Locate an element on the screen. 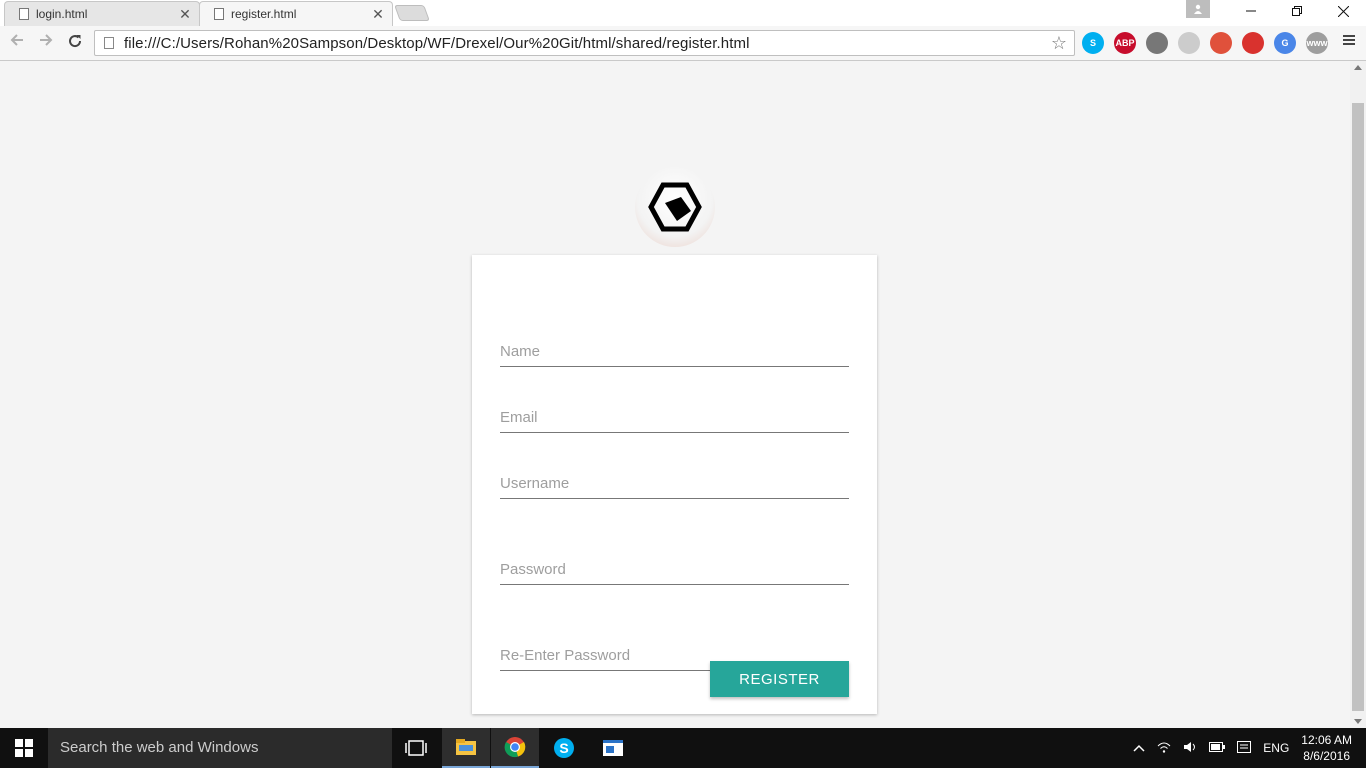  hexagon-logo-icon is located at coordinates (675, 207).